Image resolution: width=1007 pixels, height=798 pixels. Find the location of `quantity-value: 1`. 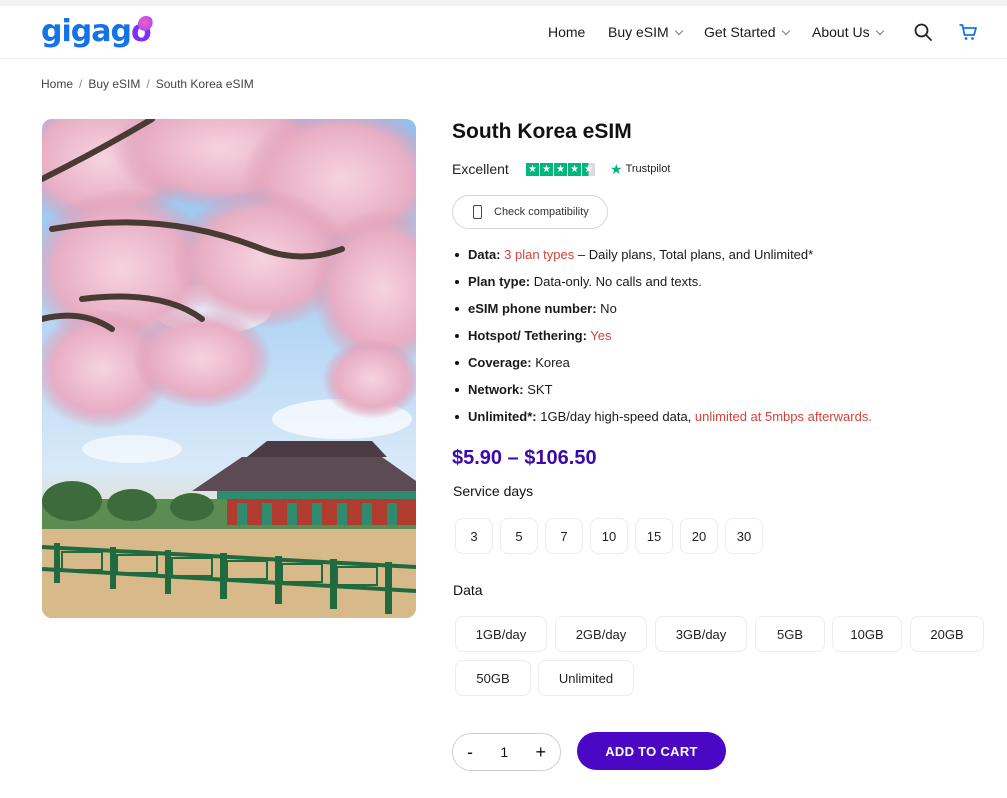

quantity-value: 1 is located at coordinates (504, 752).